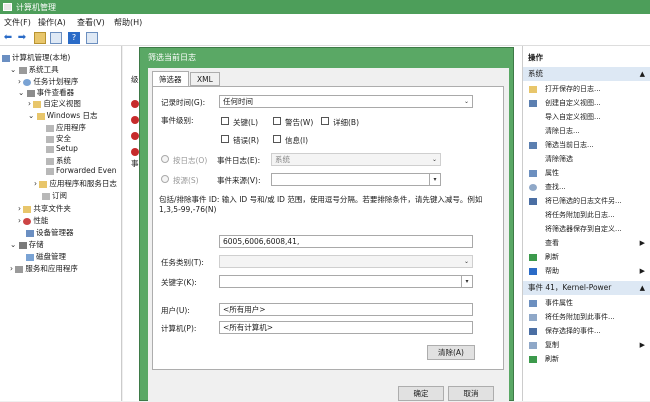 This screenshot has width=650, height=402. I want to click on keywords-dropdown: ▾, so click(346, 281).